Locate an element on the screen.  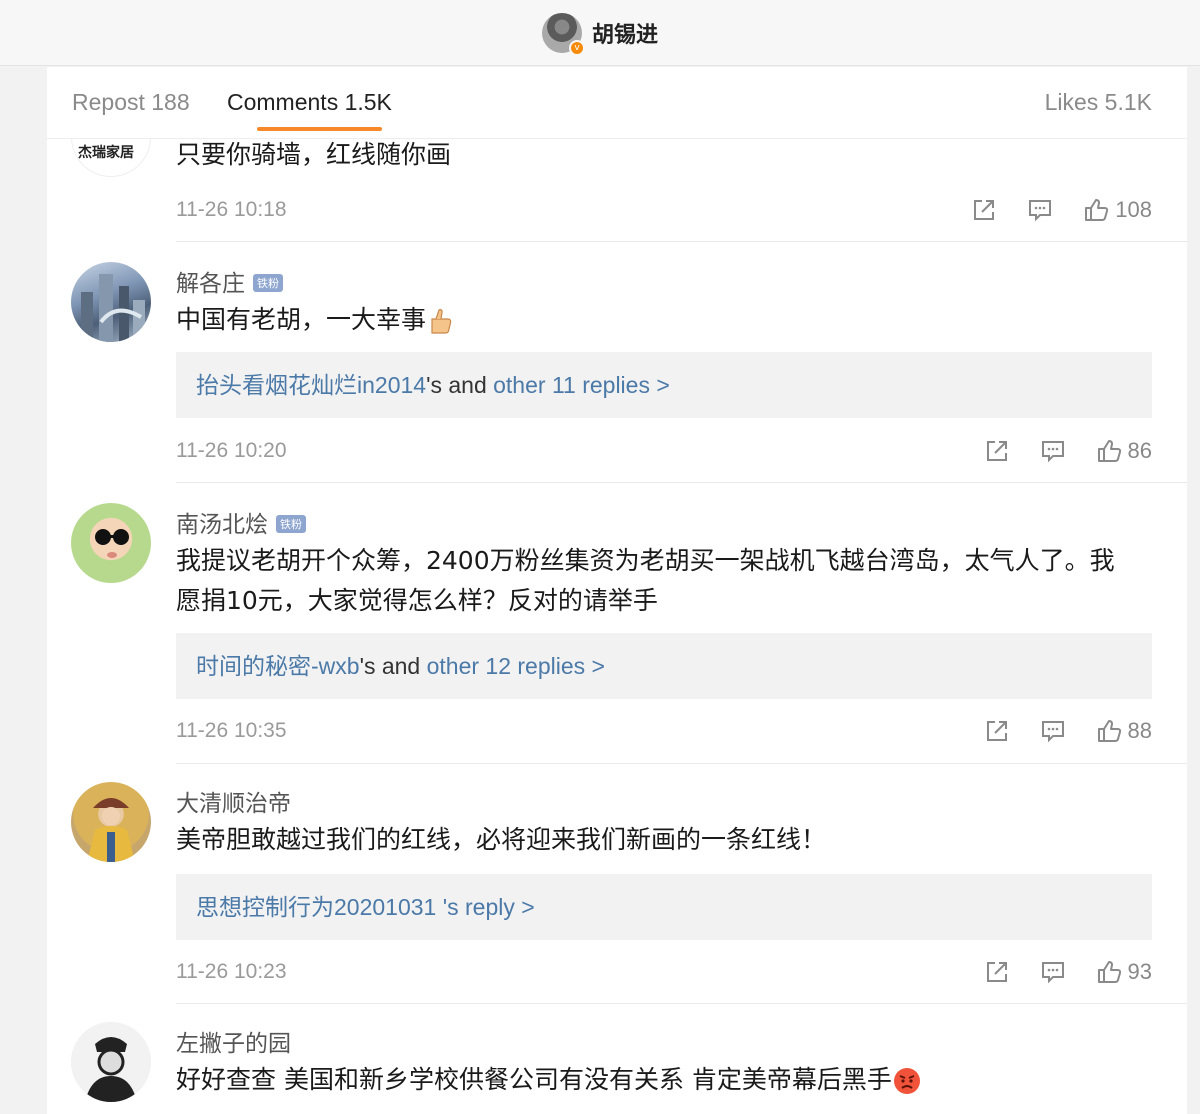
verified-badge-icon: v is located at coordinates (576, 47).